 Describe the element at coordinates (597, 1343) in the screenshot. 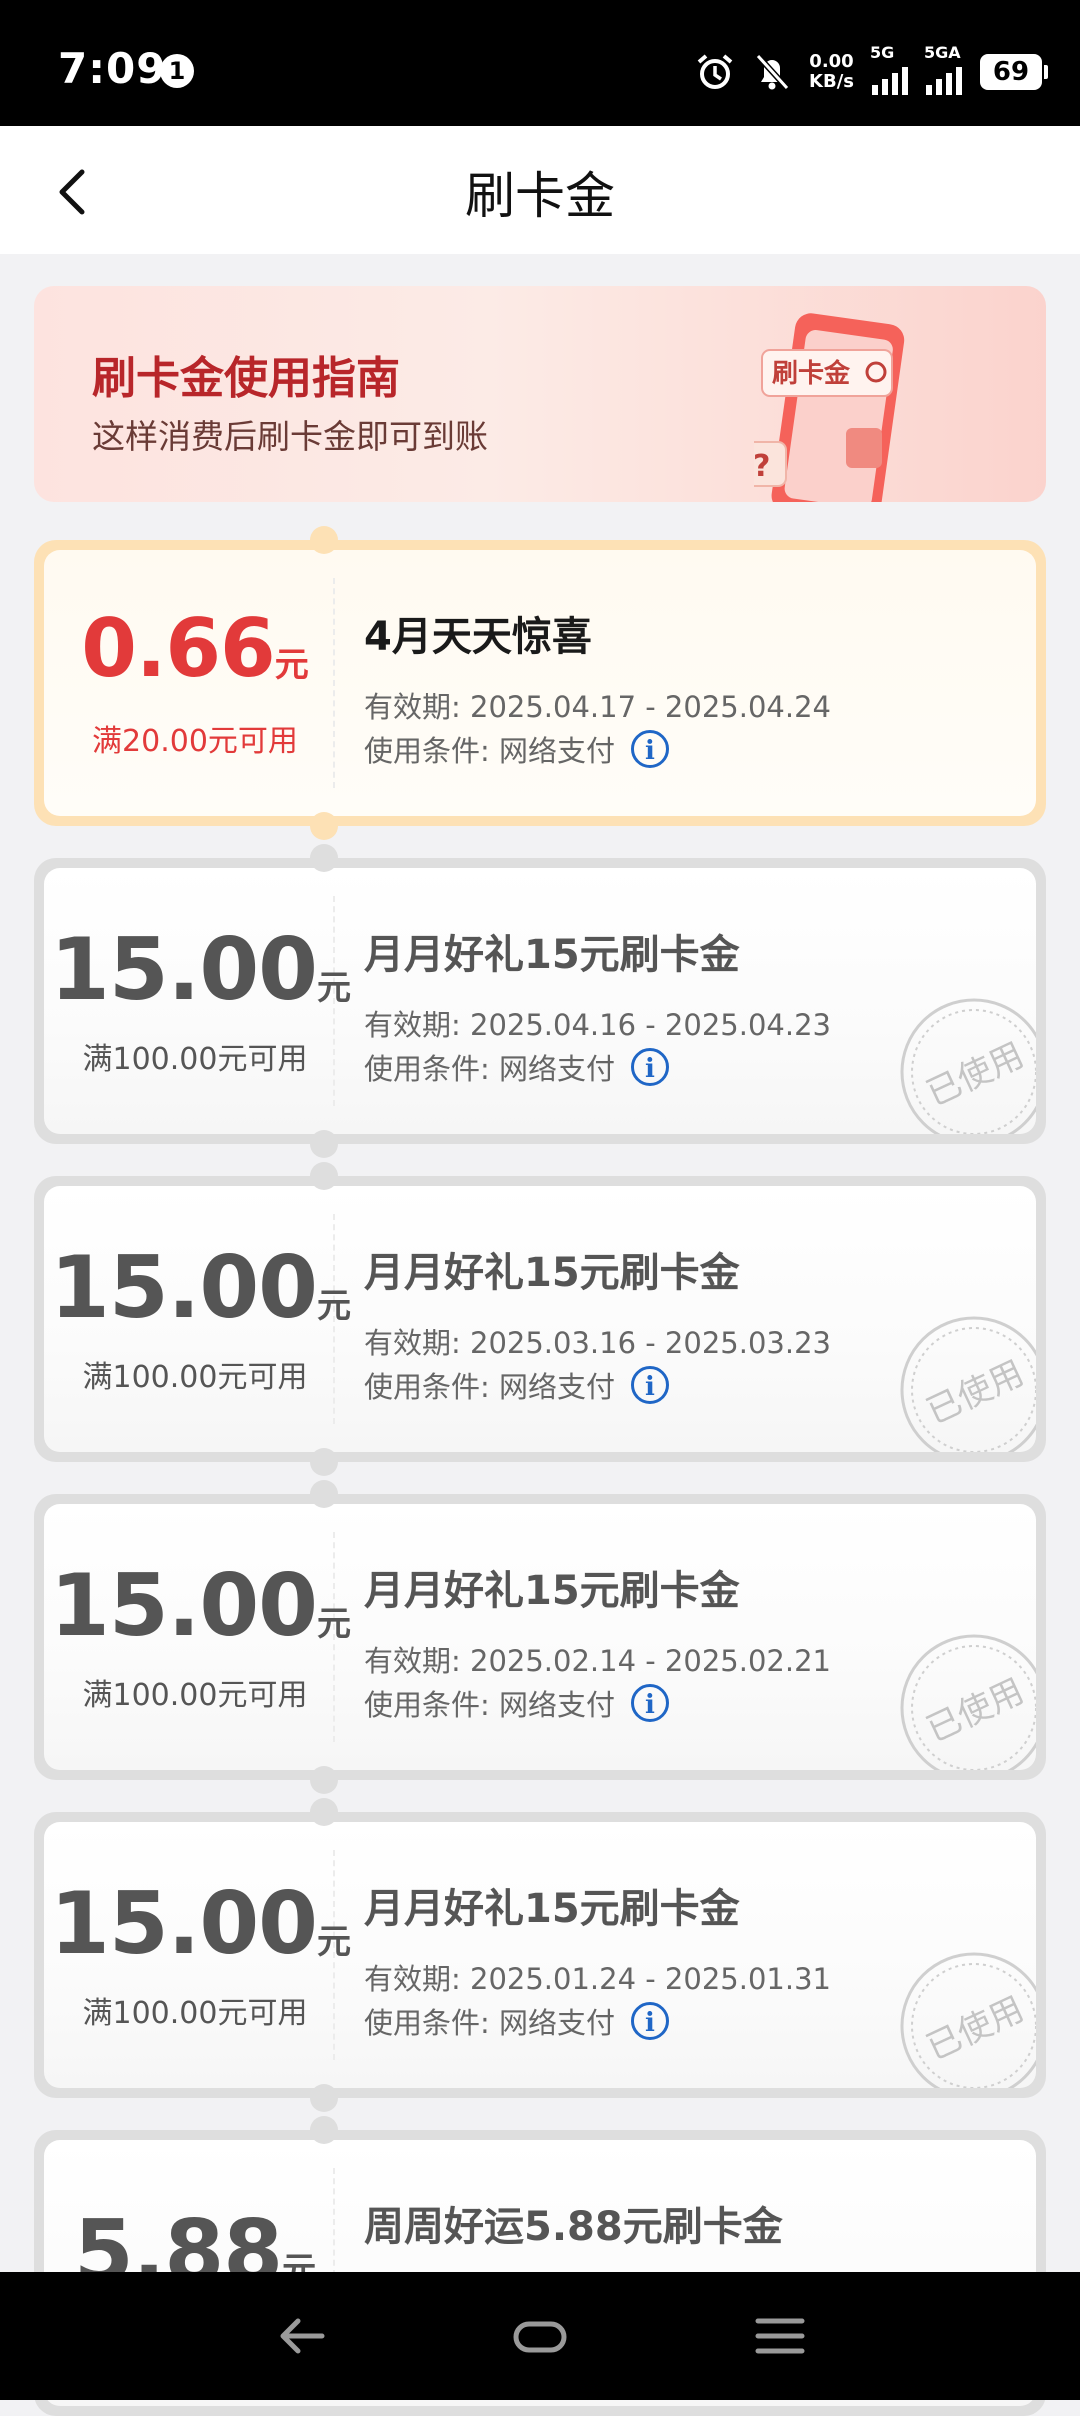

I see `validity-period: 有效期: 2025.03.16 - 2025.03.23` at that location.